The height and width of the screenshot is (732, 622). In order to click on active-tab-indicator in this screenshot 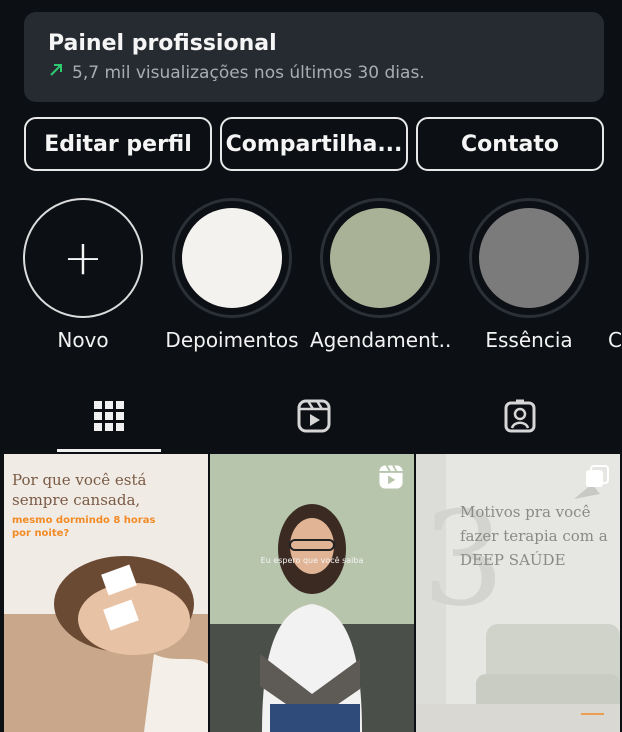, I will do `click(109, 450)`.